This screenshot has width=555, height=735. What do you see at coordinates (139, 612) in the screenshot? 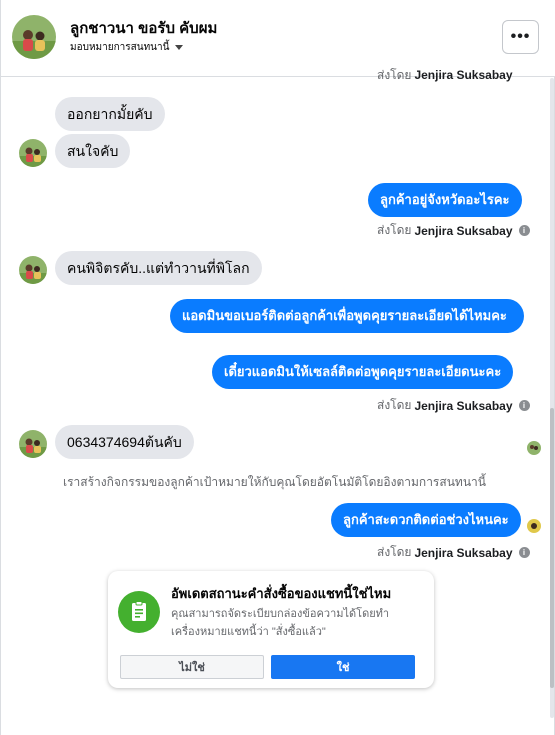
I see `clipboard-icon` at bounding box center [139, 612].